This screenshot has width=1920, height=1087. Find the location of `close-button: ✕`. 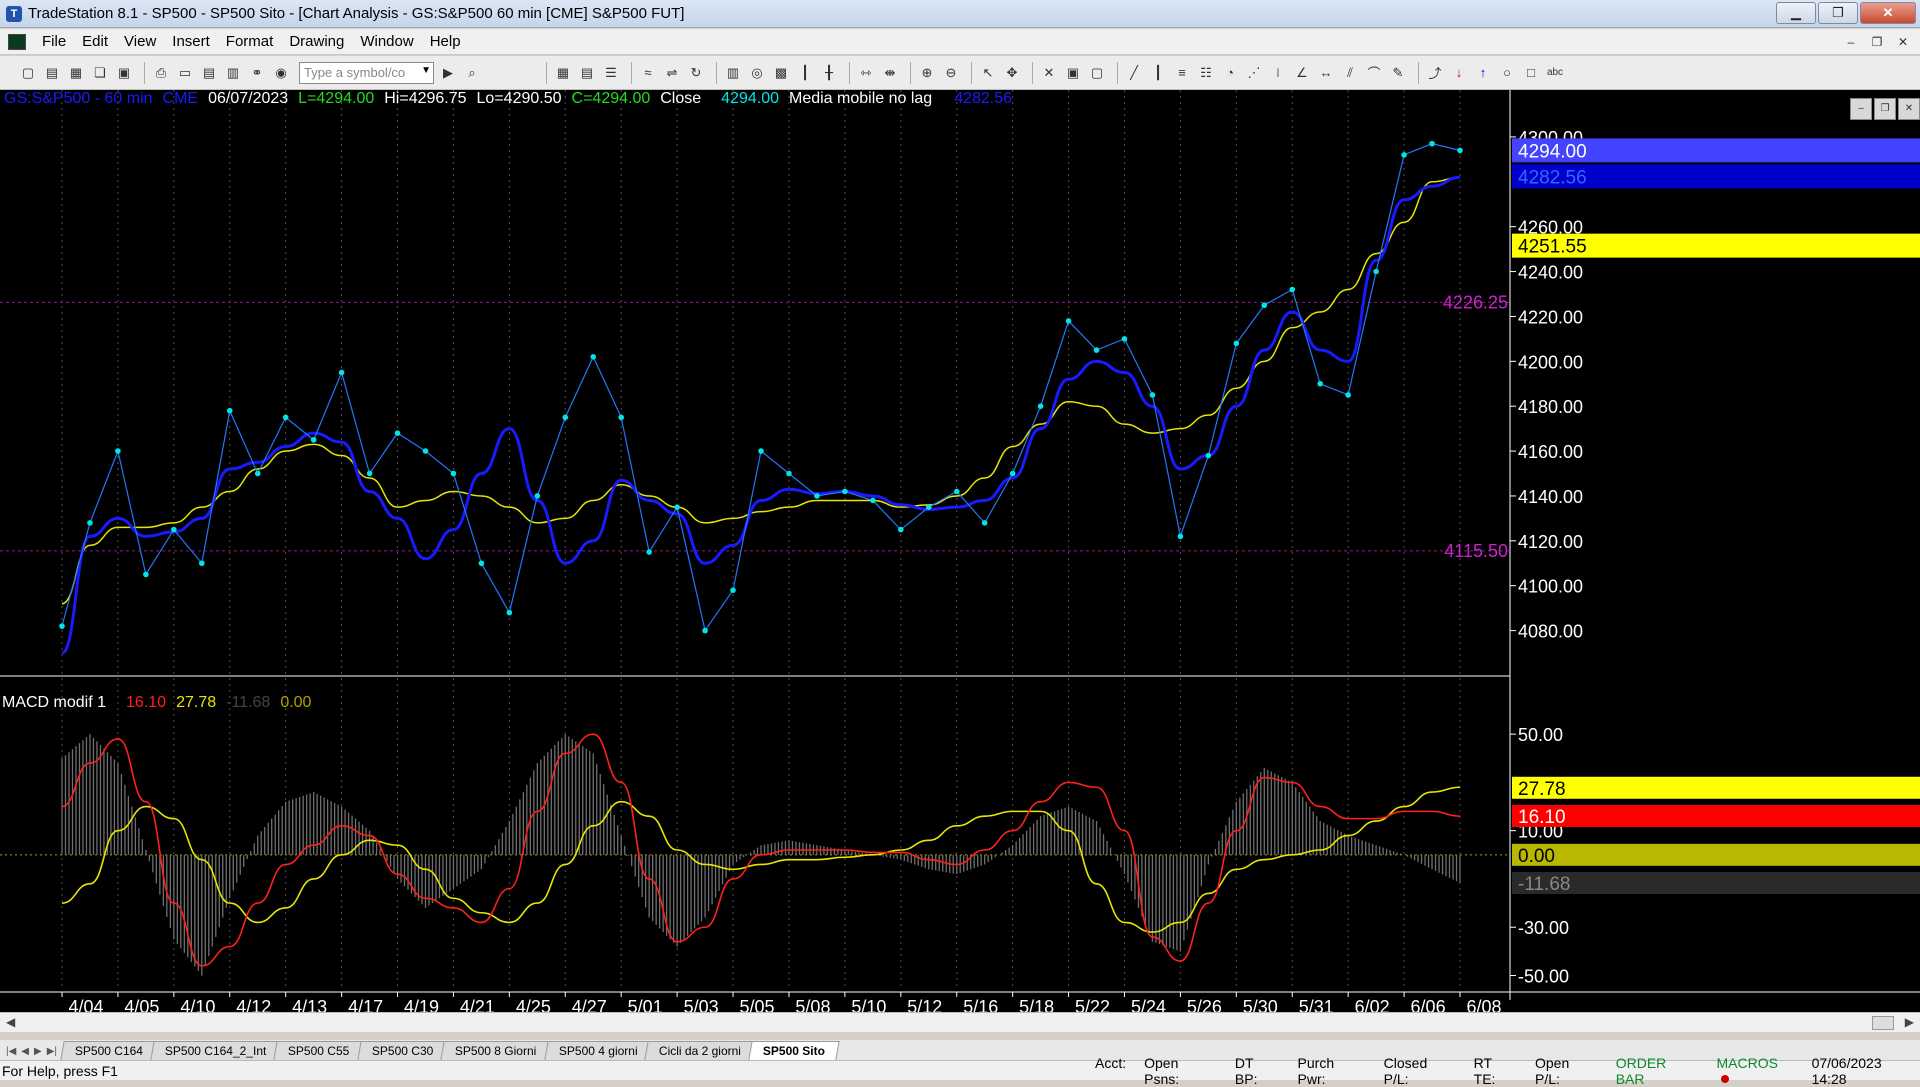

close-button: ✕ is located at coordinates (1888, 13).